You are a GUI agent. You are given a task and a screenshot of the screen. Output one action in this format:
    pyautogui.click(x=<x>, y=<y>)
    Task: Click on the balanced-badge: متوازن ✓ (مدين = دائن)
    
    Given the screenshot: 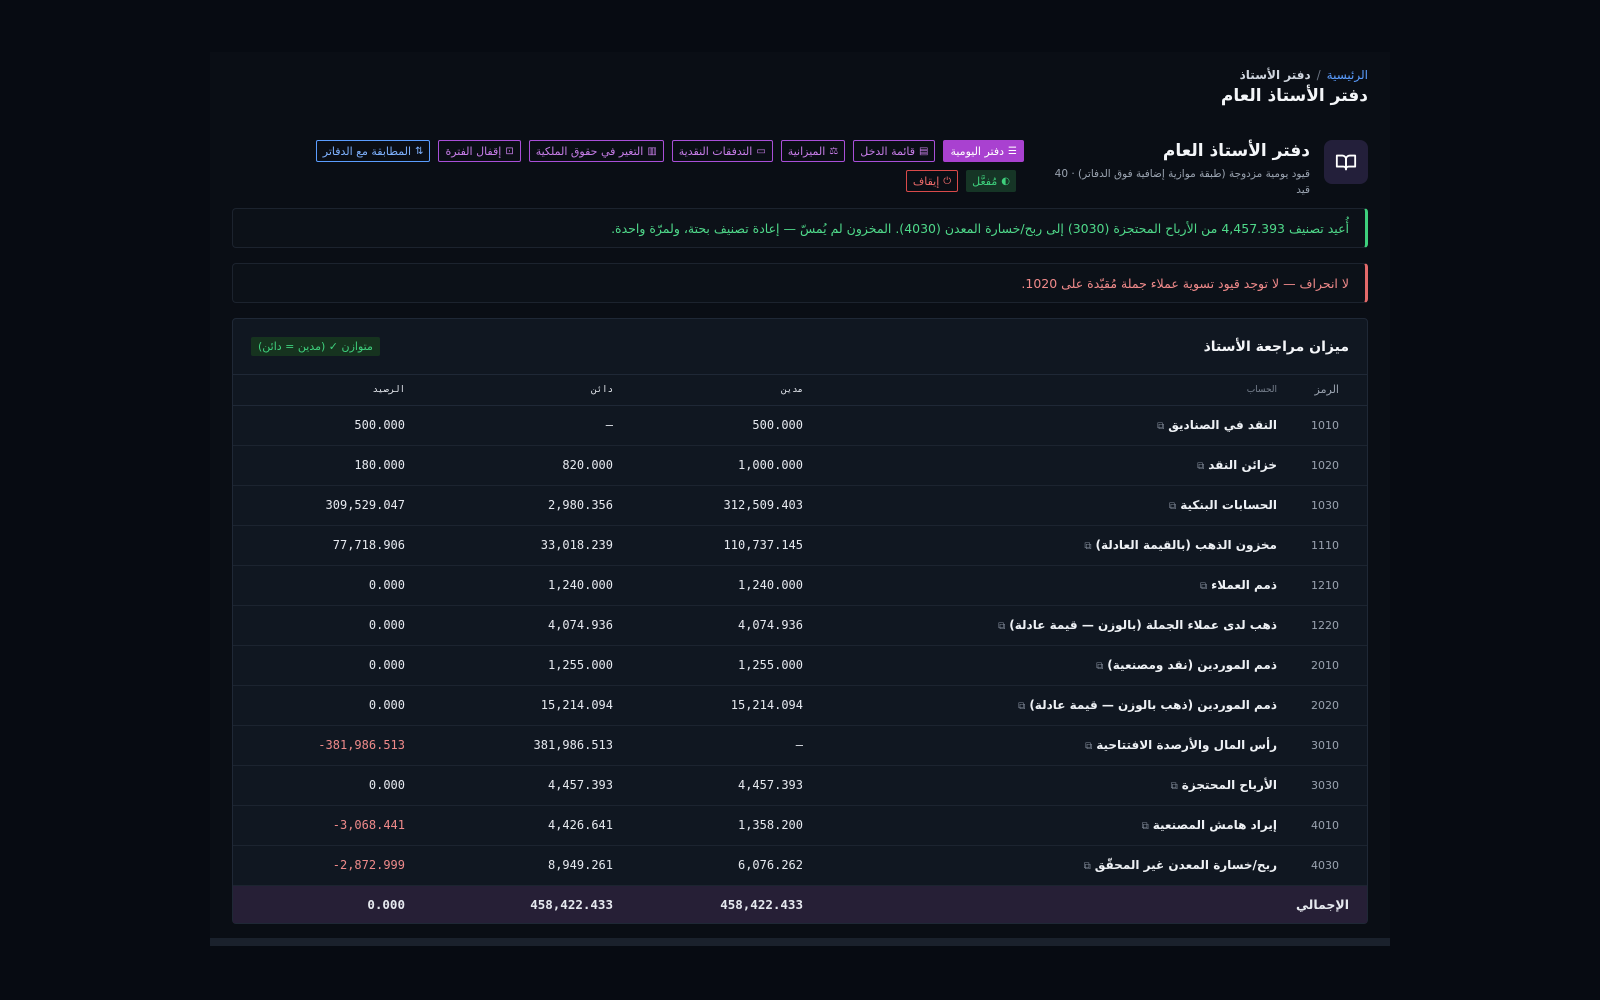 What is the action you would take?
    pyautogui.click(x=315, y=346)
    